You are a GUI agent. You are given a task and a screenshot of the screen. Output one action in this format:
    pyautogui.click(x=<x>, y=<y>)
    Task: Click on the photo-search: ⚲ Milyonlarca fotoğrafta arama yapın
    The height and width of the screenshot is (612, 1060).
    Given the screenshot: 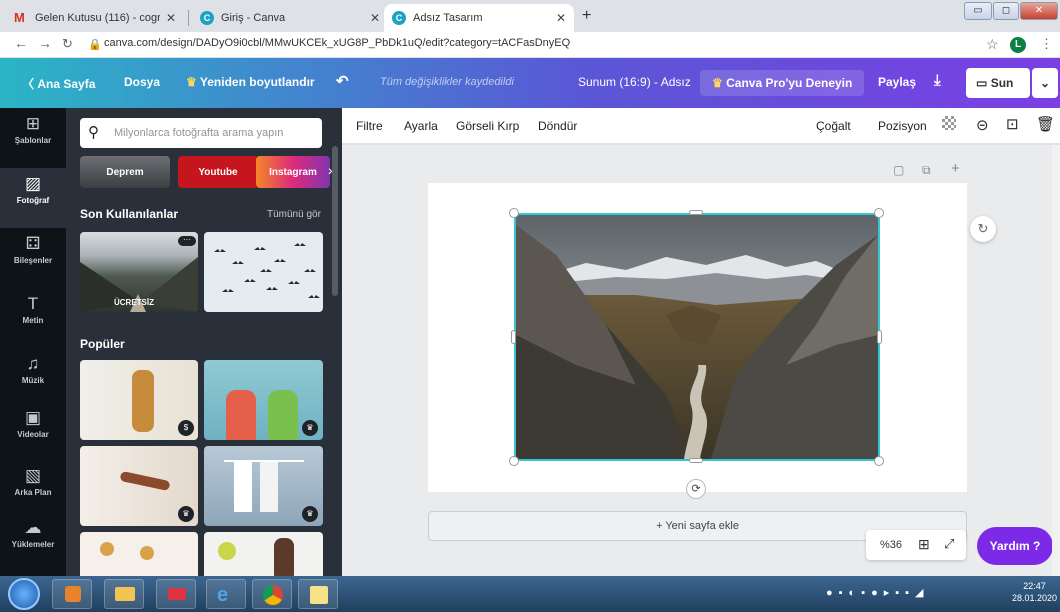 What is the action you would take?
    pyautogui.click(x=201, y=133)
    